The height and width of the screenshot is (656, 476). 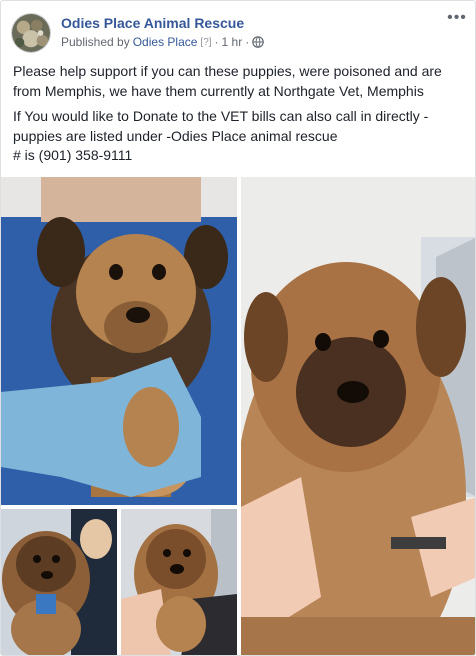 What do you see at coordinates (73, 155) in the screenshot?
I see `post-paragraph: # is (901) 358-9111` at bounding box center [73, 155].